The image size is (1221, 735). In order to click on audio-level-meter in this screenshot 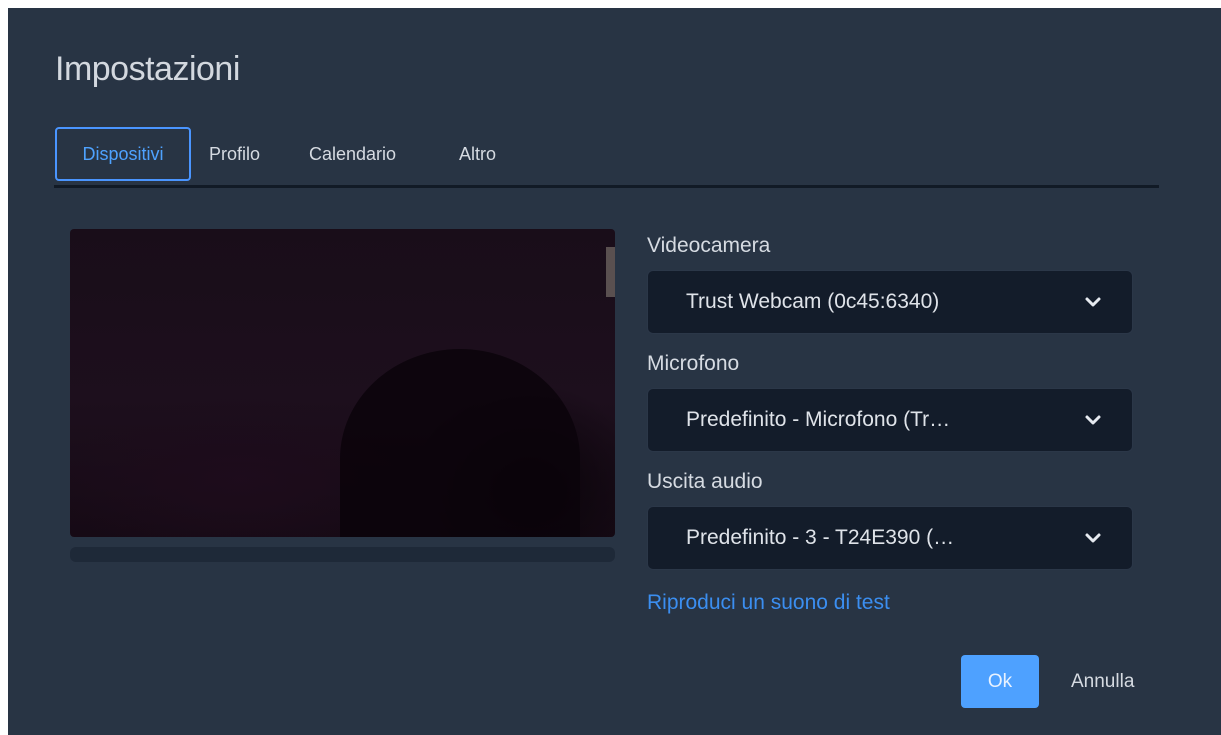, I will do `click(342, 554)`.